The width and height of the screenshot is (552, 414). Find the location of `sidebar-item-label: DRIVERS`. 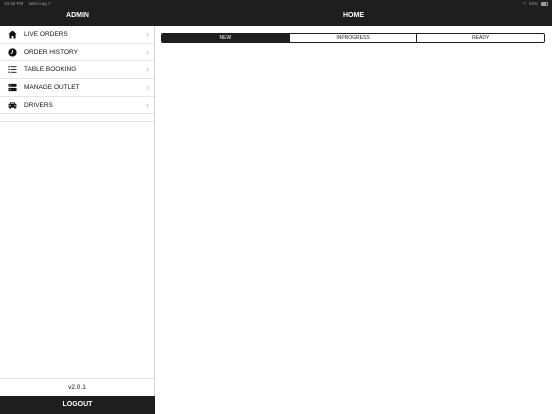

sidebar-item-label: DRIVERS is located at coordinates (38, 105).